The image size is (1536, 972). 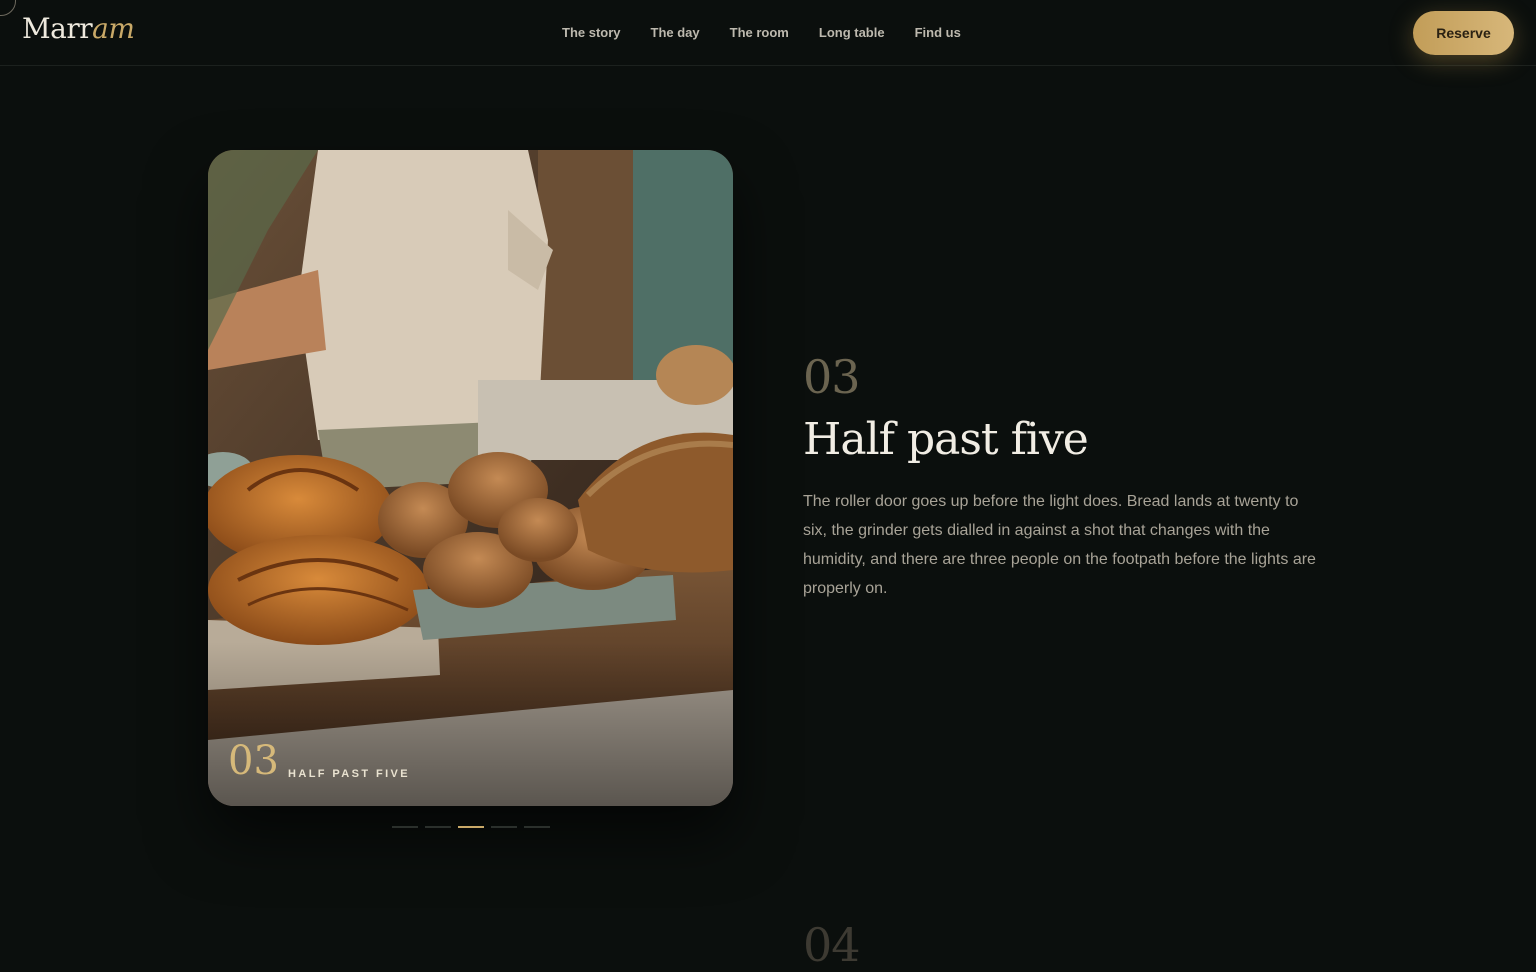 I want to click on logo-text: Marr, so click(x=57, y=28).